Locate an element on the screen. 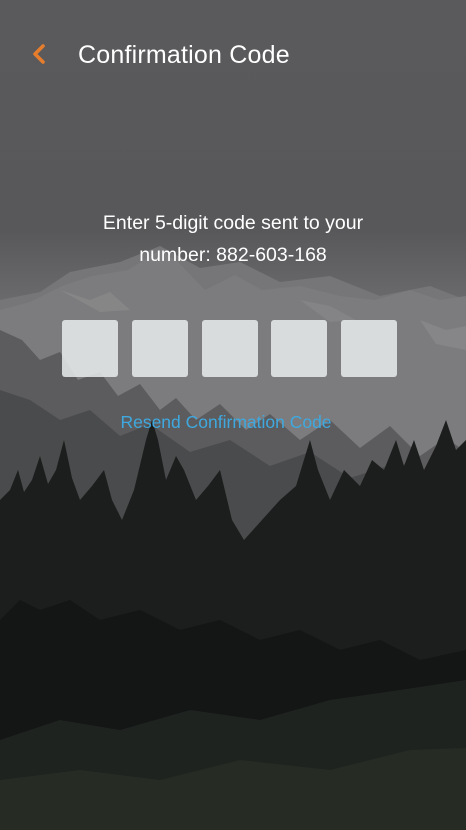 Image resolution: width=466 pixels, height=830 pixels. chevron-left-icon is located at coordinates (39, 54).